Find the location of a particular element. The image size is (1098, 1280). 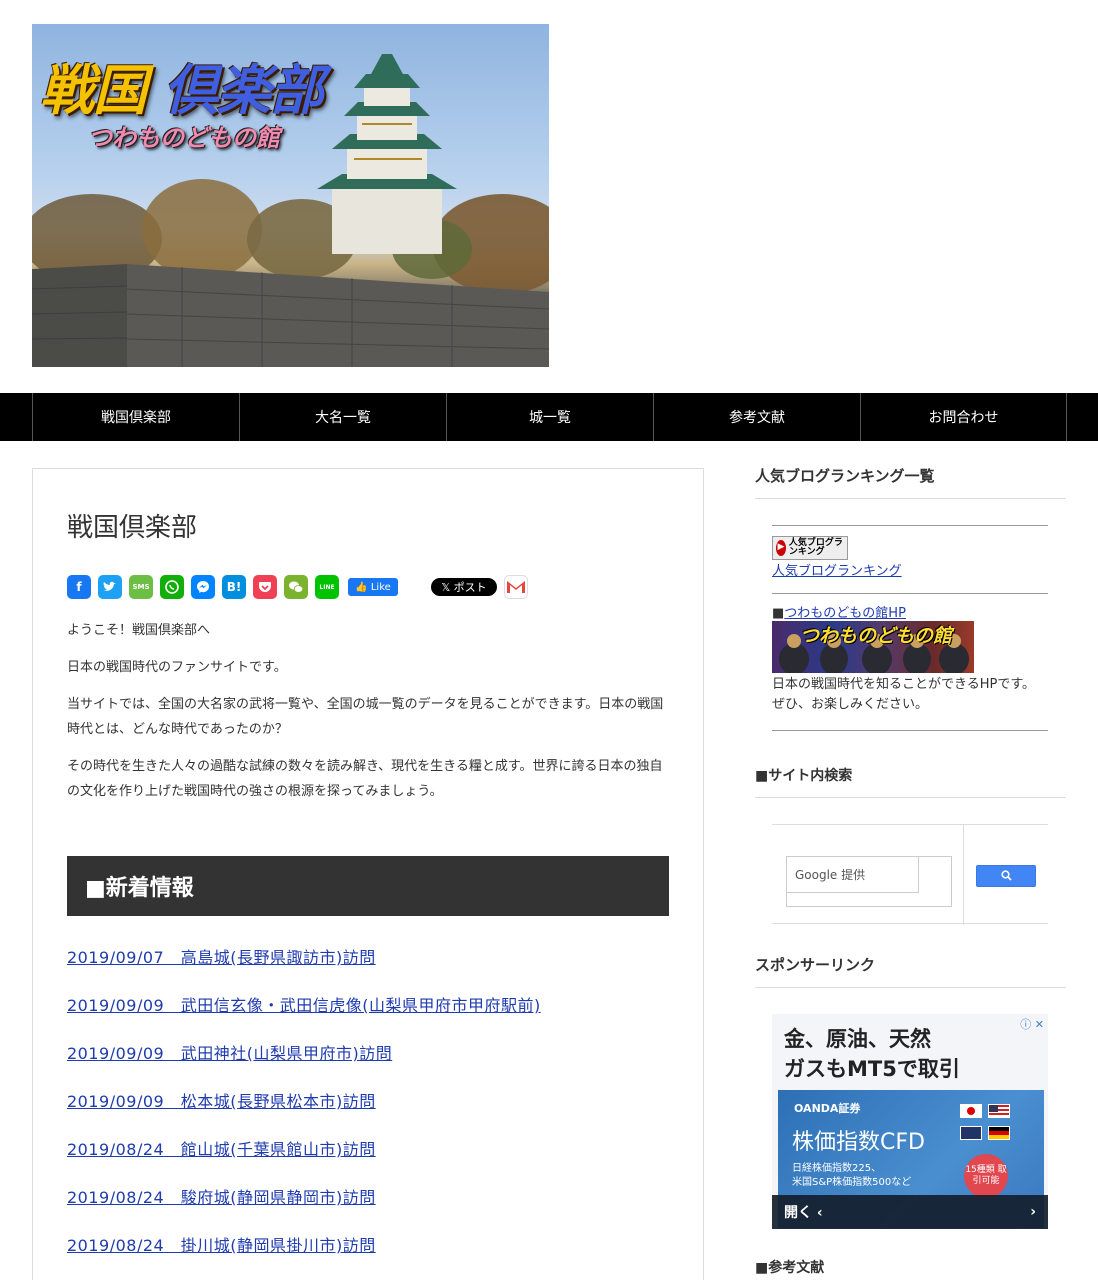

ad-open-button: 開く ‹ is located at coordinates (803, 1212).